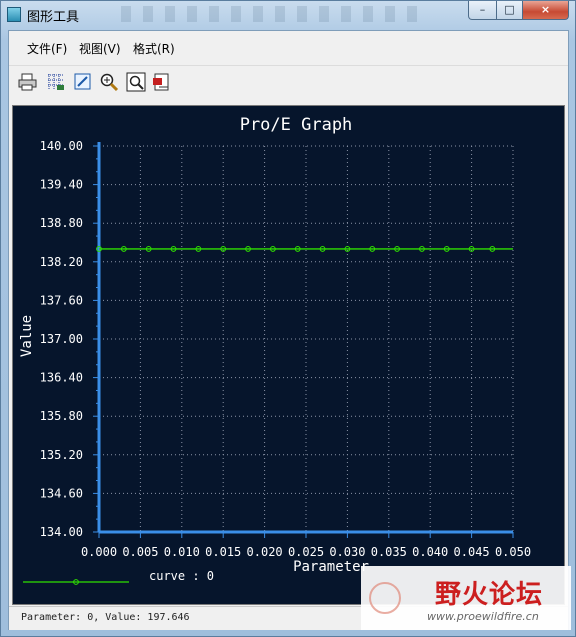 This screenshot has width=576, height=637. What do you see at coordinates (265, 552) in the screenshot?
I see `x-tick-label: 0.020` at bounding box center [265, 552].